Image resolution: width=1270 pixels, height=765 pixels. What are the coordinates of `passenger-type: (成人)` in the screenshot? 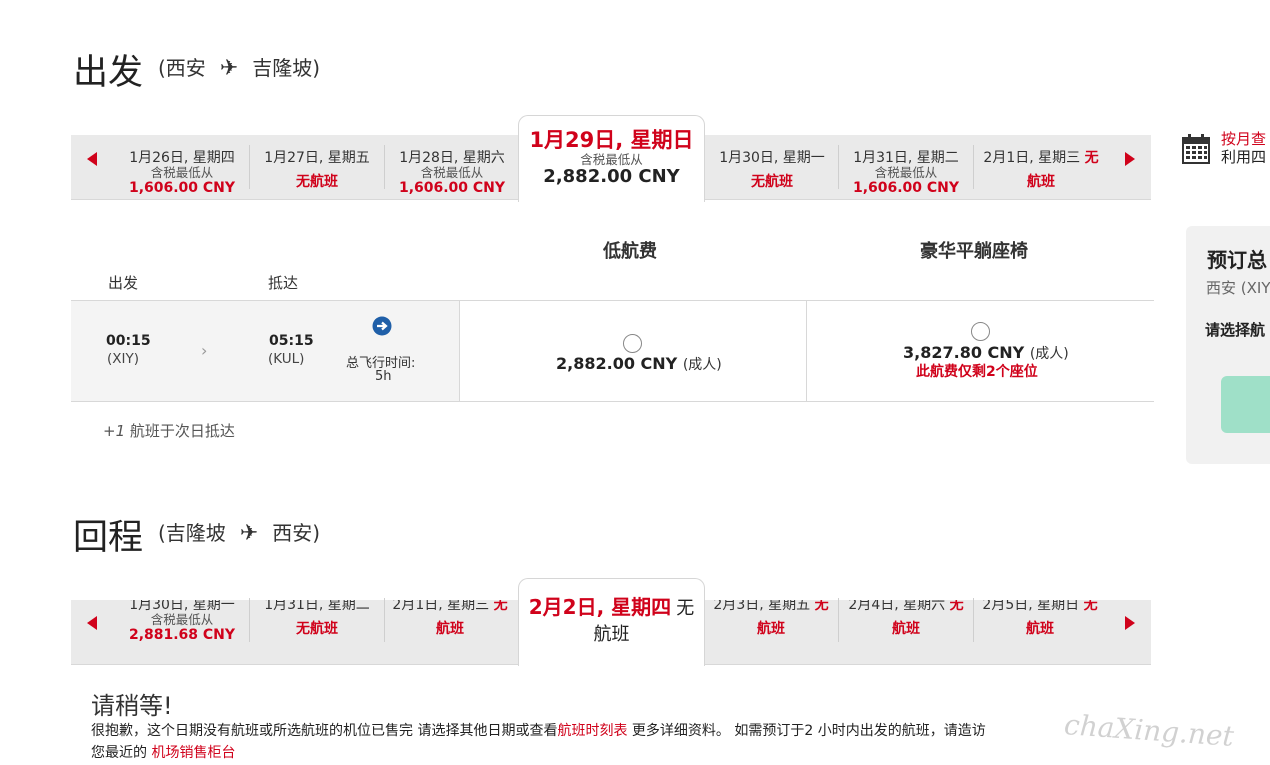 It's located at (1049, 354).